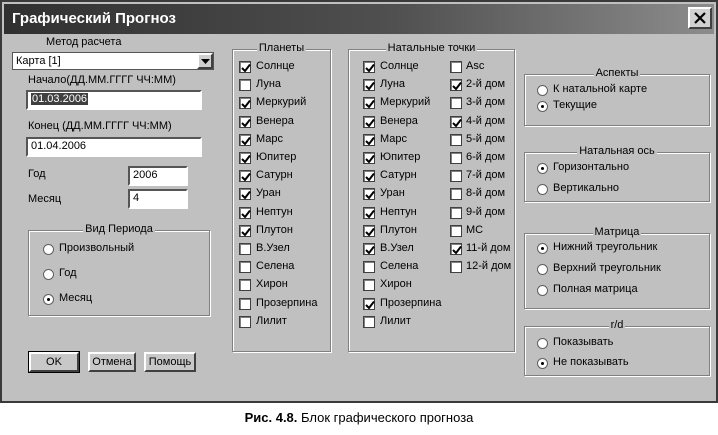  I want to click on checkbox-label: Плутон, so click(398, 229).